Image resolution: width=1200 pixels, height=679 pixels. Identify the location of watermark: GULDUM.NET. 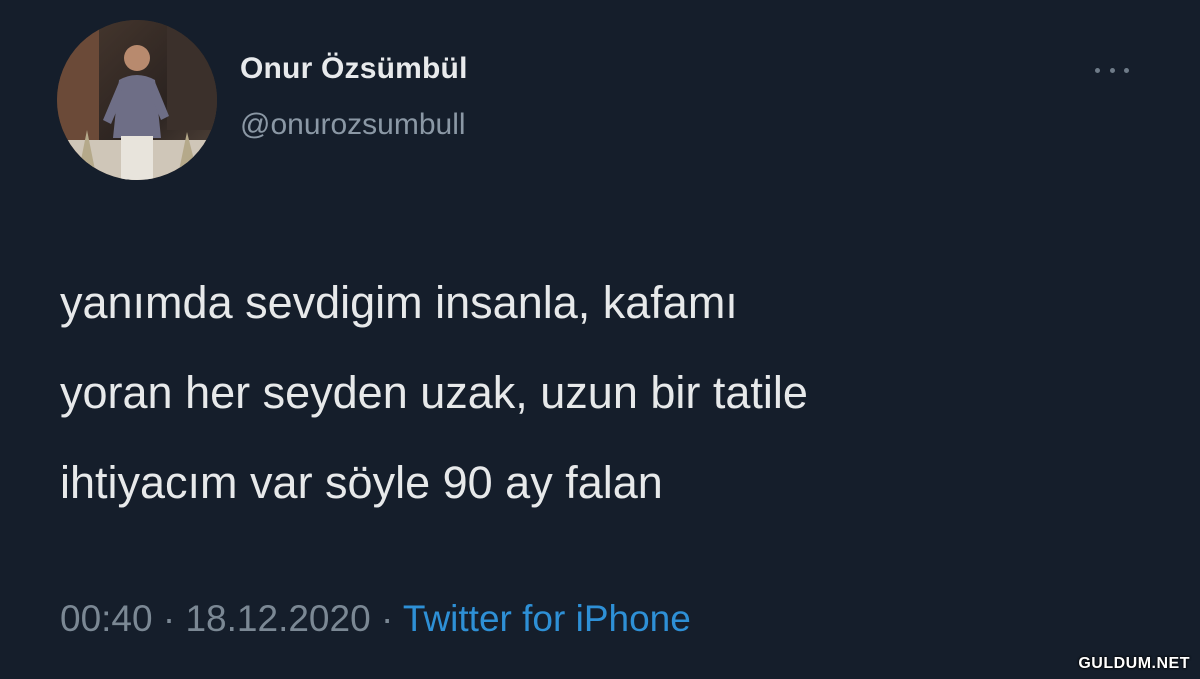
(1134, 663).